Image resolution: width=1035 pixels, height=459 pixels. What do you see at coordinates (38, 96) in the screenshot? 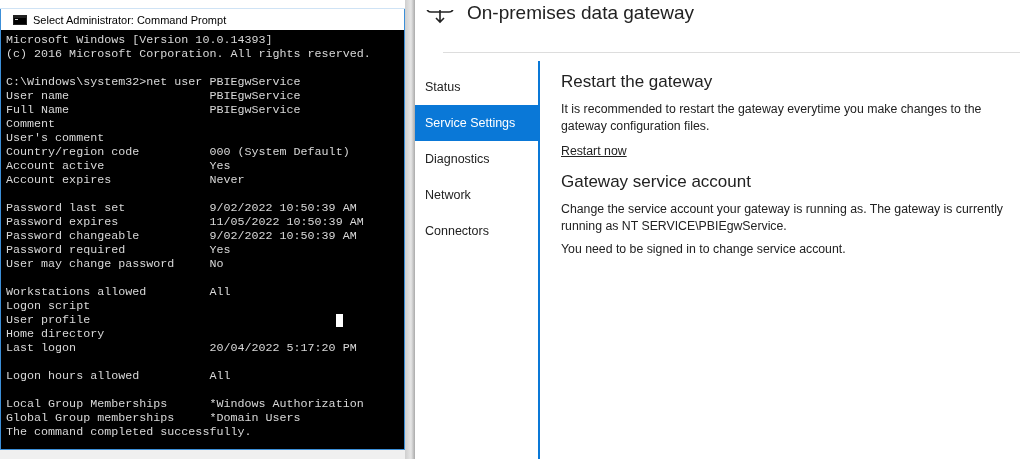
I see `console-label: User name` at bounding box center [38, 96].